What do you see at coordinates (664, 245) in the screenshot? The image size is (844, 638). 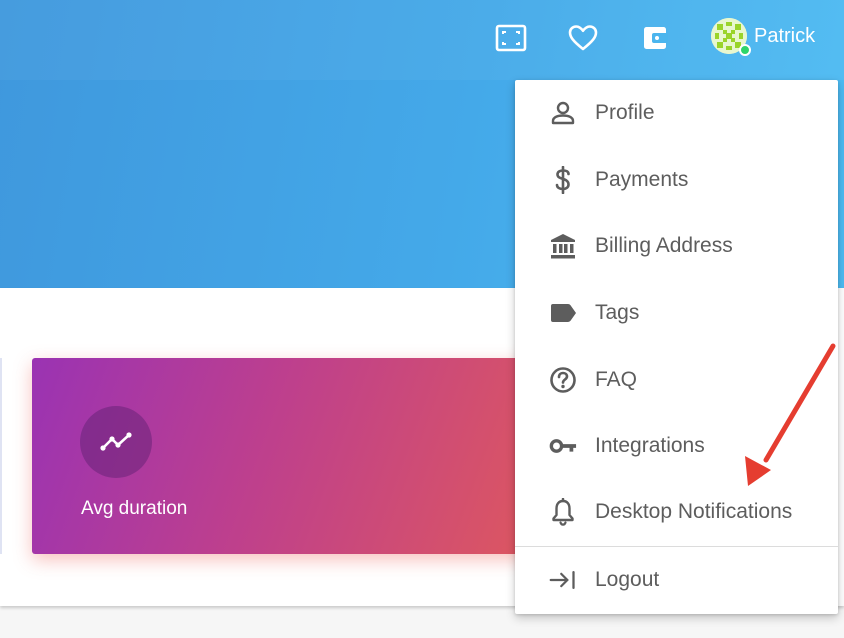 I see `menu-item-label: Billing Address` at bounding box center [664, 245].